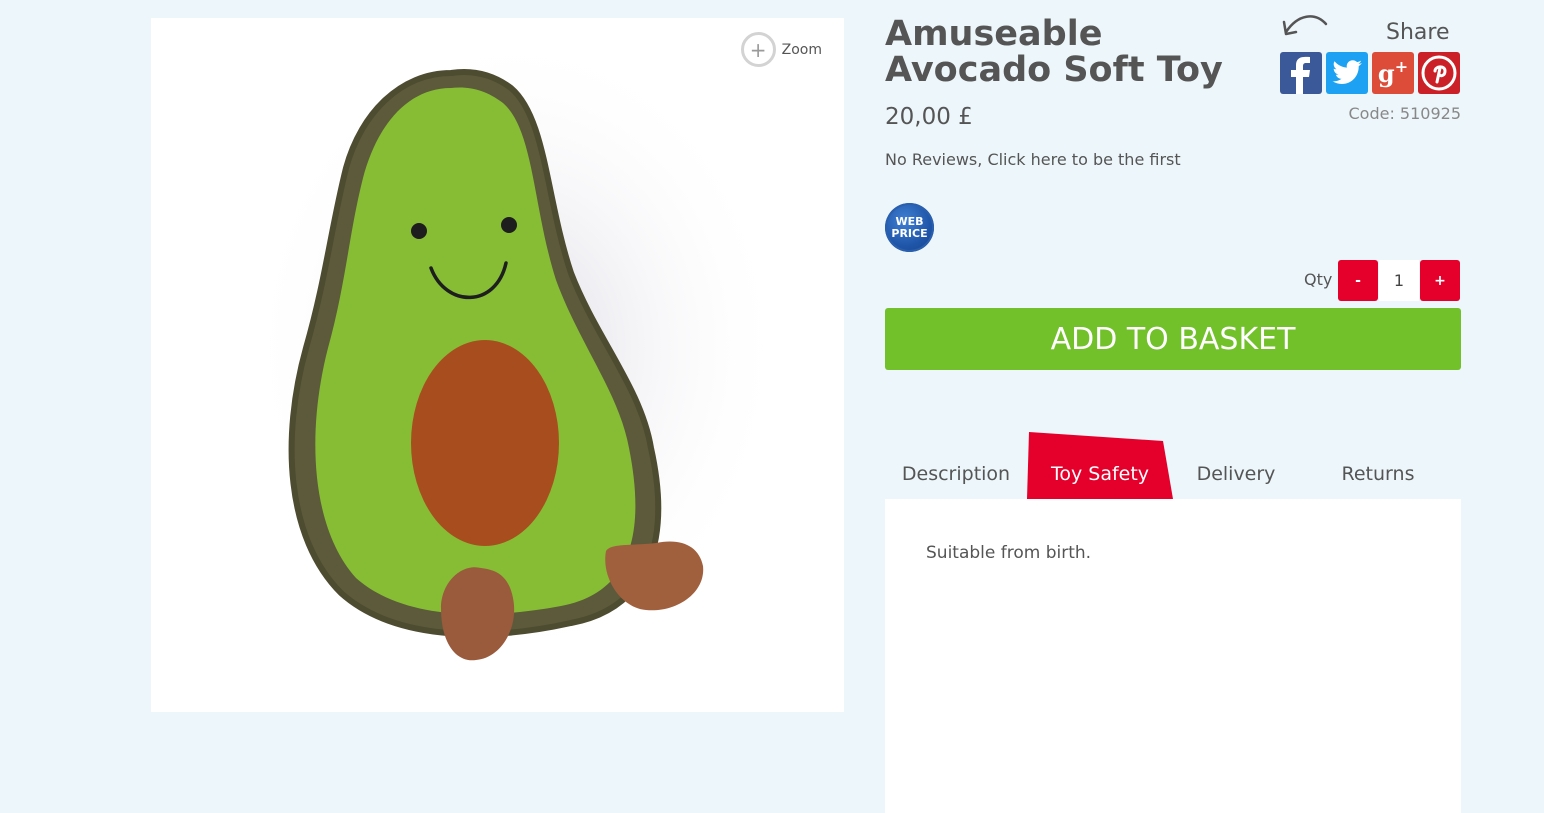 This screenshot has height=813, width=1544. I want to click on facebook-share-button, so click(1301, 73).